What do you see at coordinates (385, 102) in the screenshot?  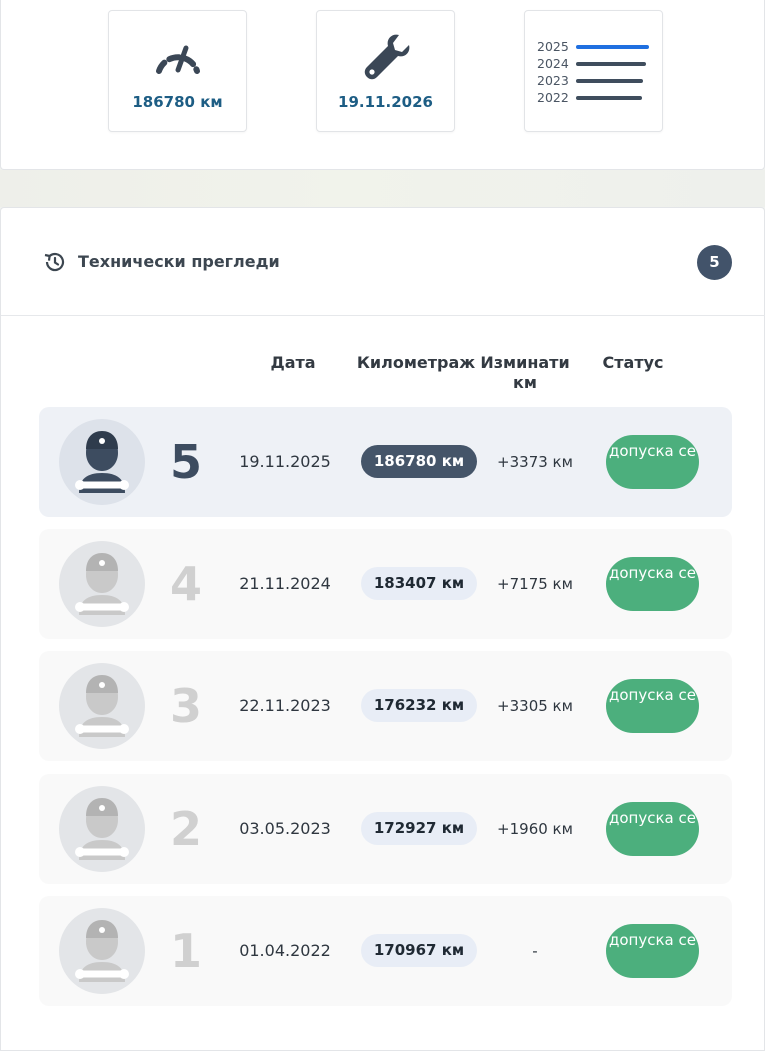 I see `next-inspection-value: 19.11.2026` at bounding box center [385, 102].